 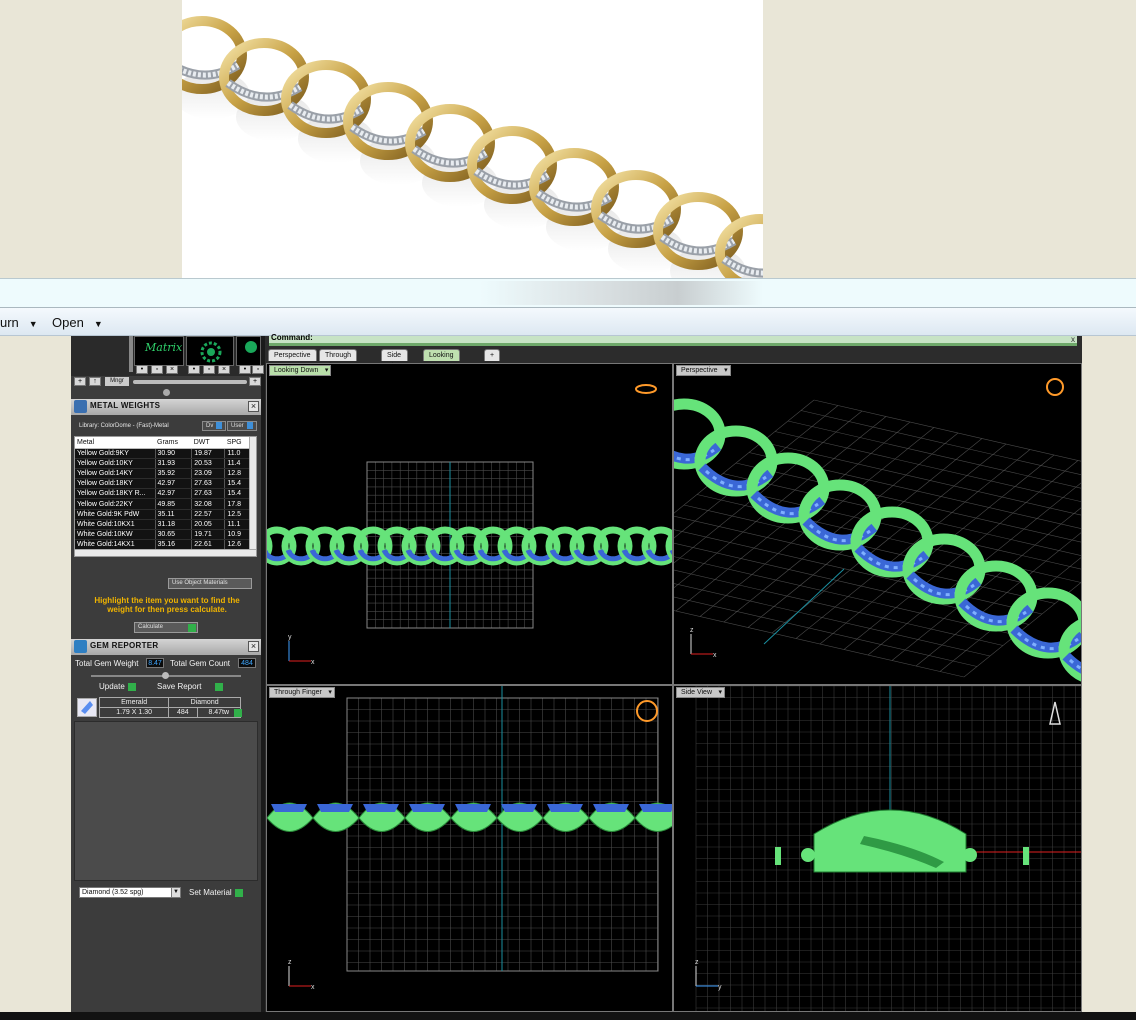 I want to click on tab-side-view: Side View, so click(x=395, y=359).